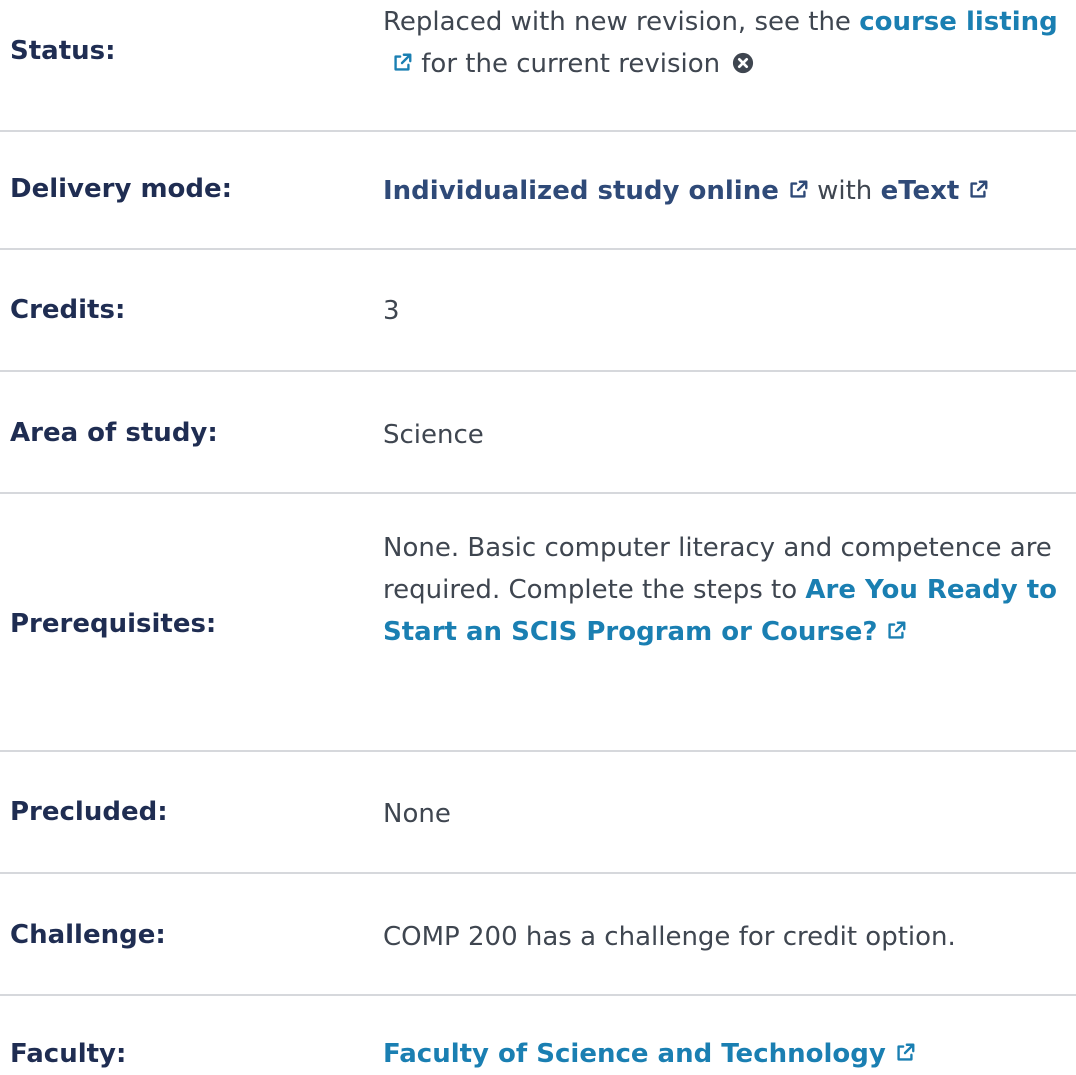 Image resolution: width=1076 pixels, height=1075 pixels. I want to click on prerequisites-label: Prerequisites:, so click(113, 624).